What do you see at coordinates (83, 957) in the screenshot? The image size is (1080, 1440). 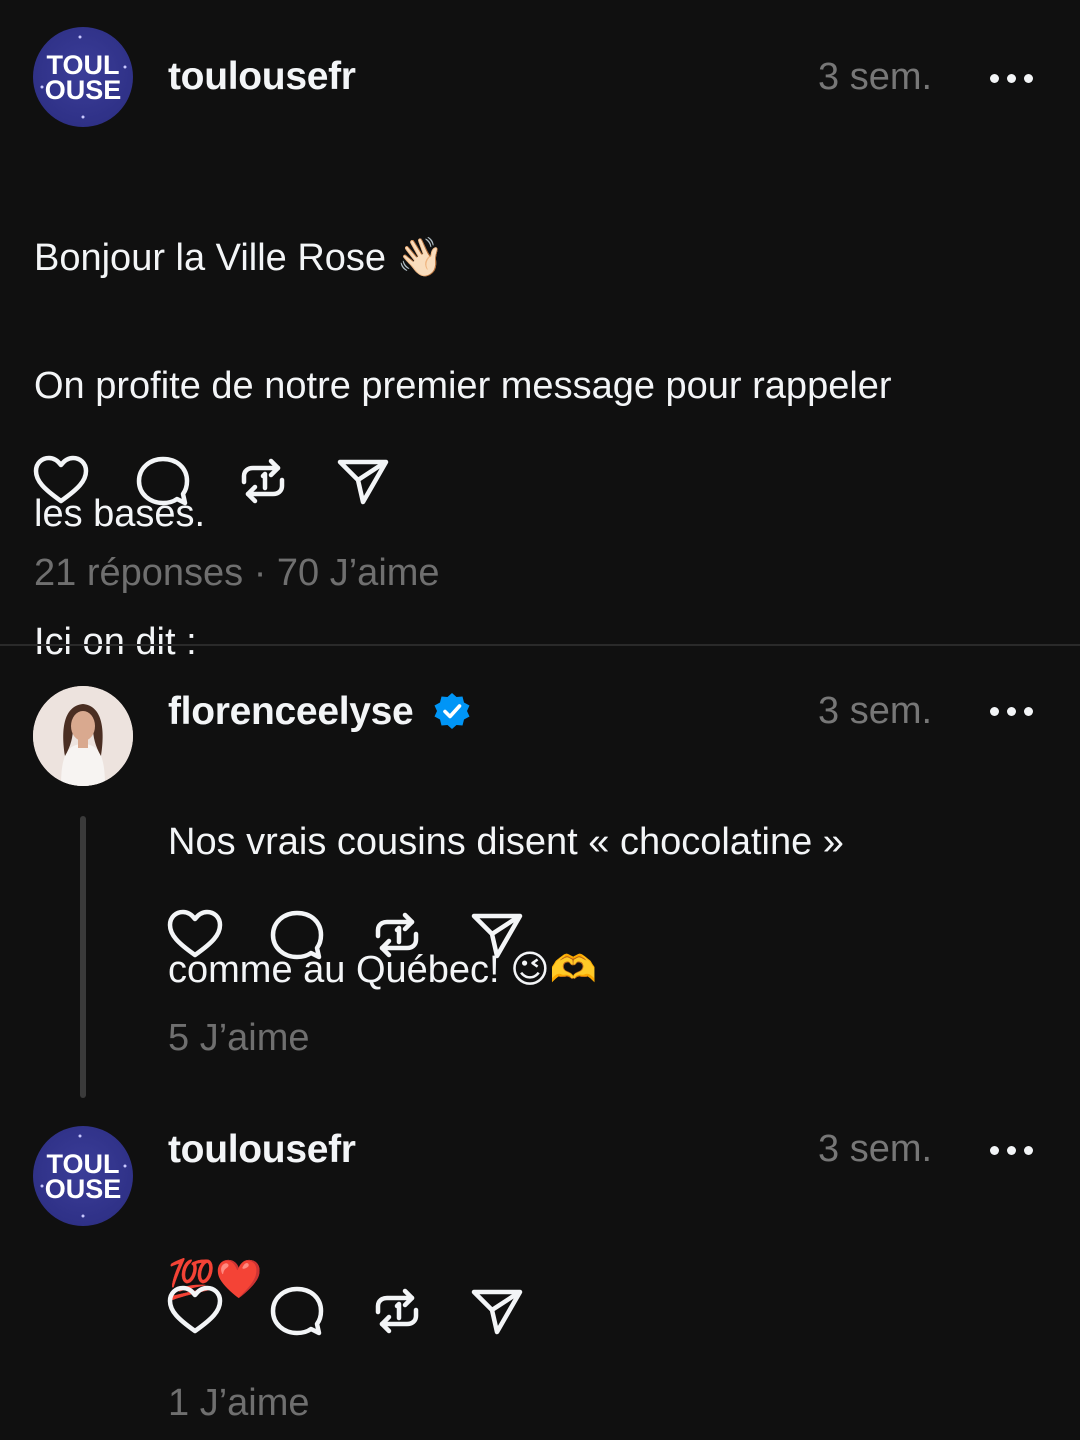 I see `thread-line` at bounding box center [83, 957].